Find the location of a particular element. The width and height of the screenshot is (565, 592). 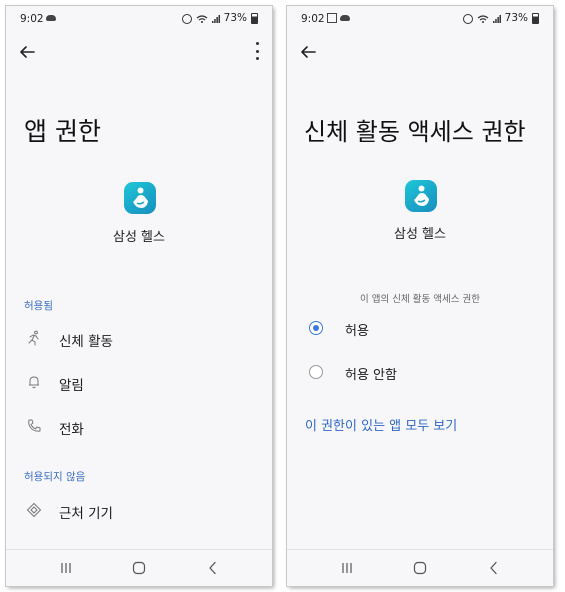

page-title: 신체 활동 액세스 권한 is located at coordinates (415, 132).